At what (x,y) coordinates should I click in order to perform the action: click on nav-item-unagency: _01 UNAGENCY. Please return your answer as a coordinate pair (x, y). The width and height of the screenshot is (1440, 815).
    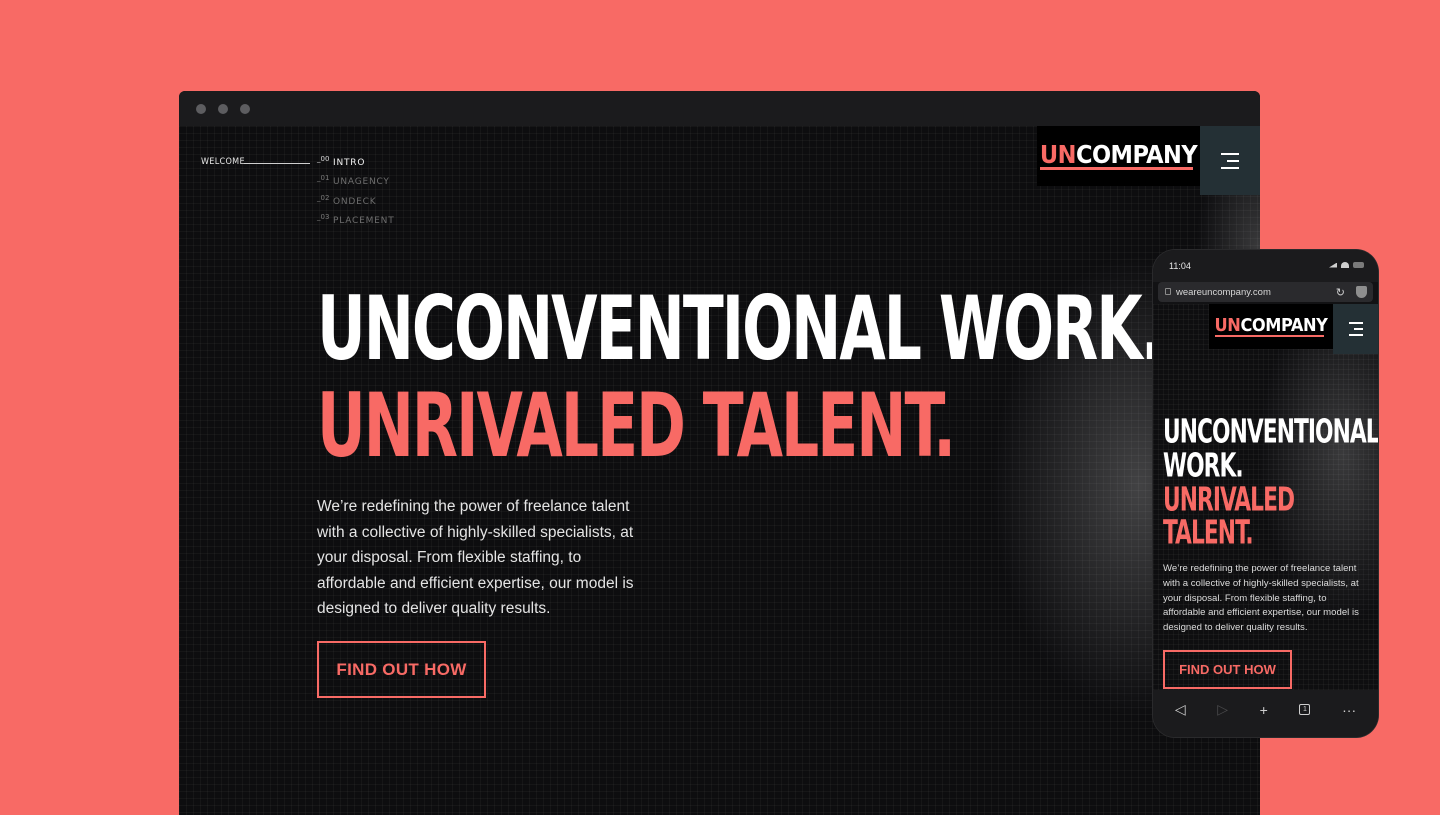
    Looking at the image, I should click on (356, 183).